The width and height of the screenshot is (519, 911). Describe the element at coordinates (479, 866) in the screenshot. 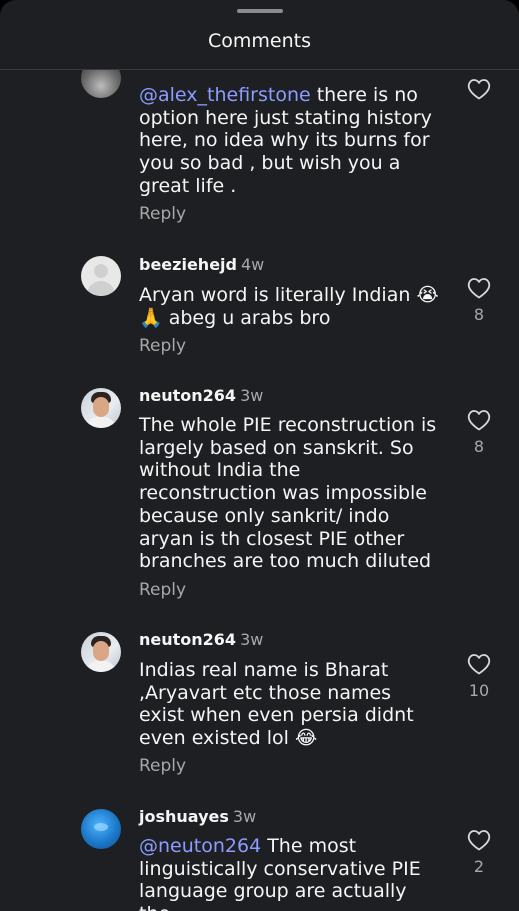

I see `like-count: 2` at that location.